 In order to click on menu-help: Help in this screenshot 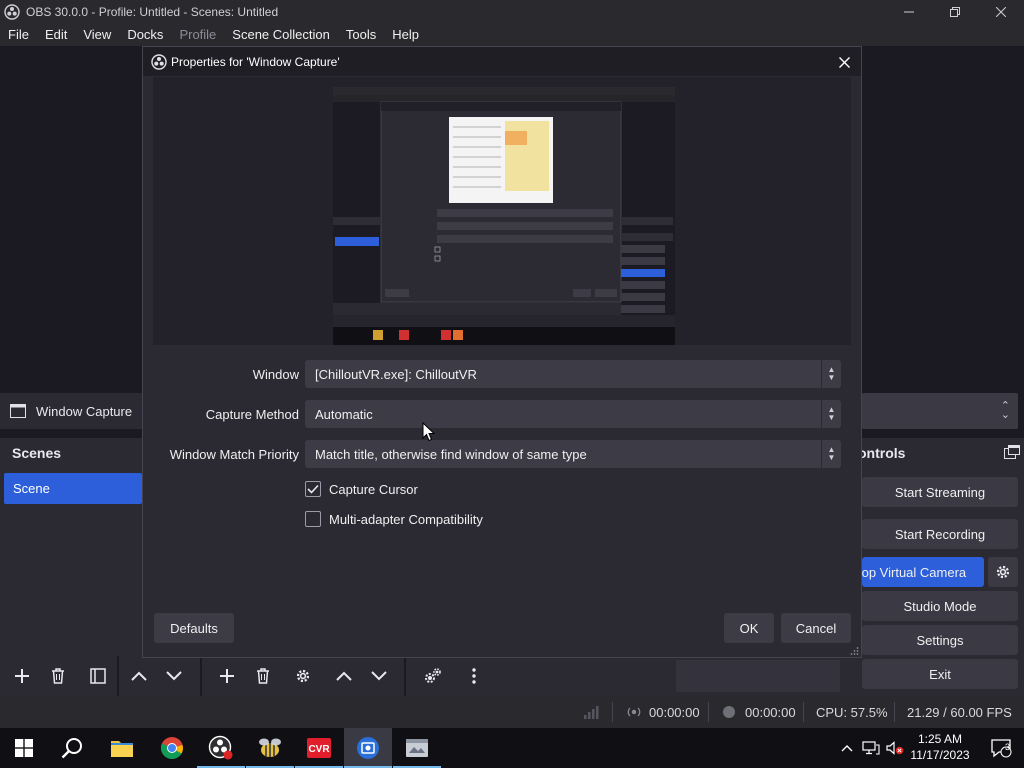, I will do `click(405, 35)`.